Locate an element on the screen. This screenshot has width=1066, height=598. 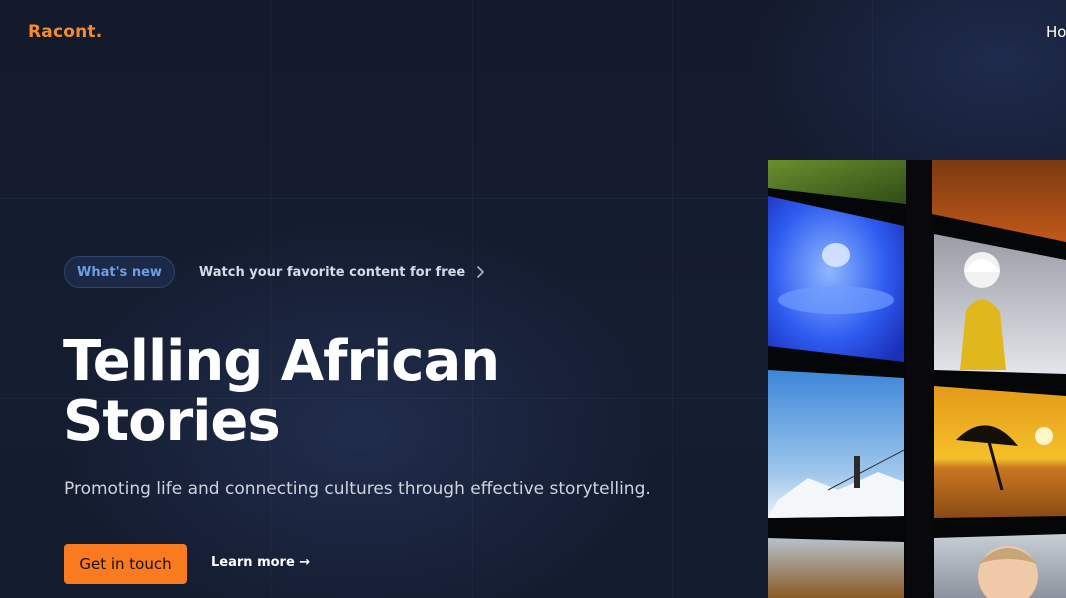
nav-link-home: Ho is located at coordinates (1056, 32).